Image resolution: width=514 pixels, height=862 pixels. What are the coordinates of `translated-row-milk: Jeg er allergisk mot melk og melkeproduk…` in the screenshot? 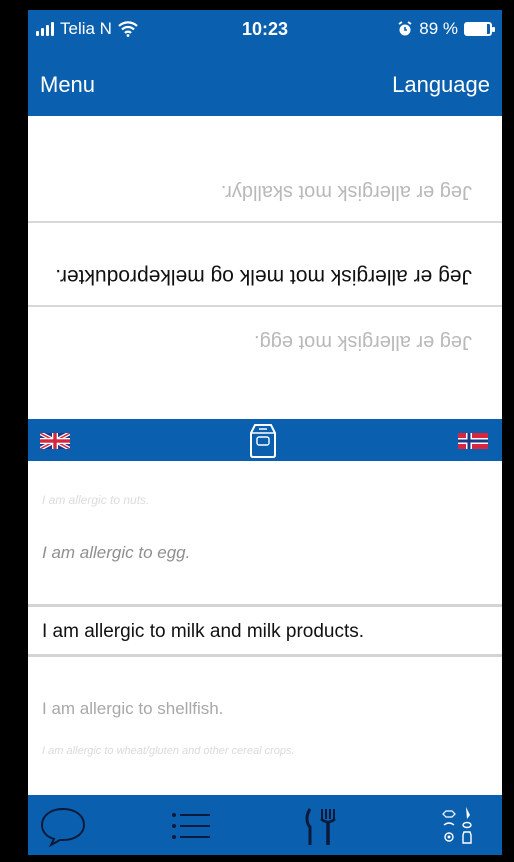 It's located at (265, 265).